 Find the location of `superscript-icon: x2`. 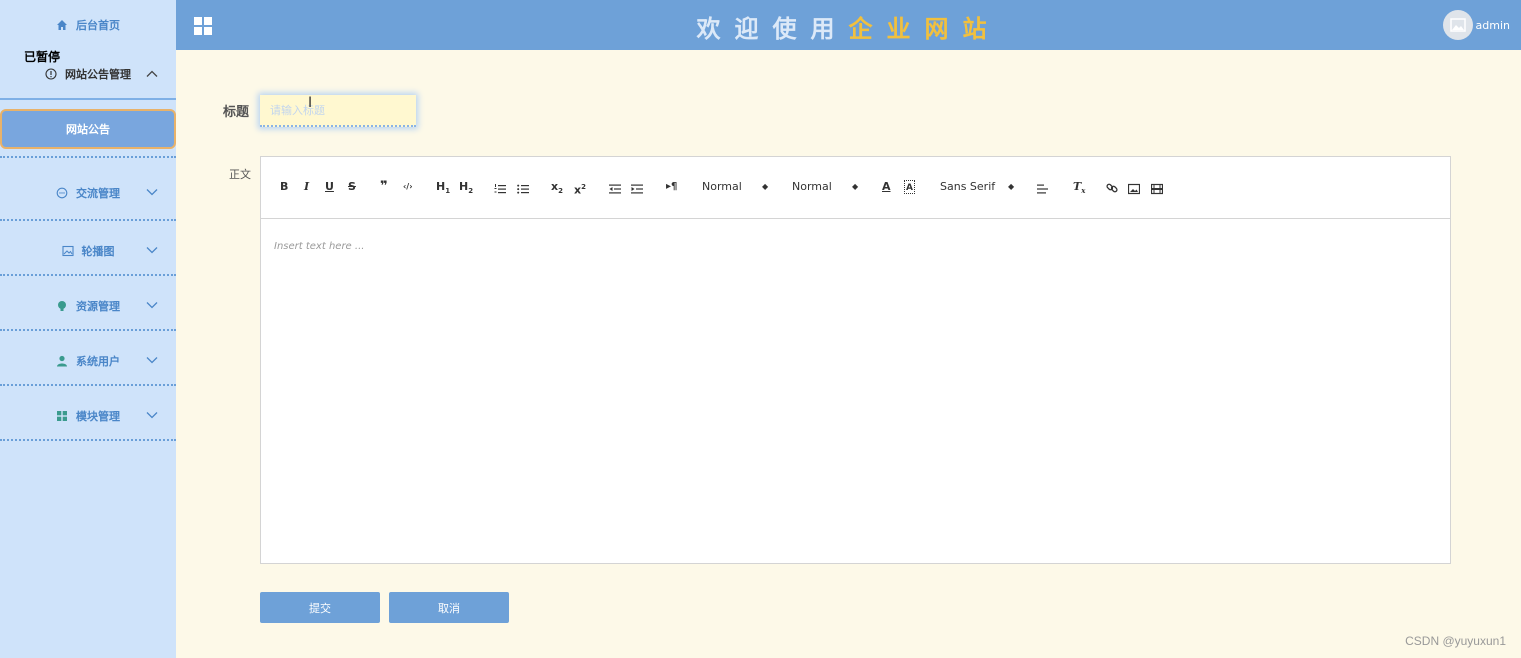

superscript-icon: x2 is located at coordinates (580, 188).